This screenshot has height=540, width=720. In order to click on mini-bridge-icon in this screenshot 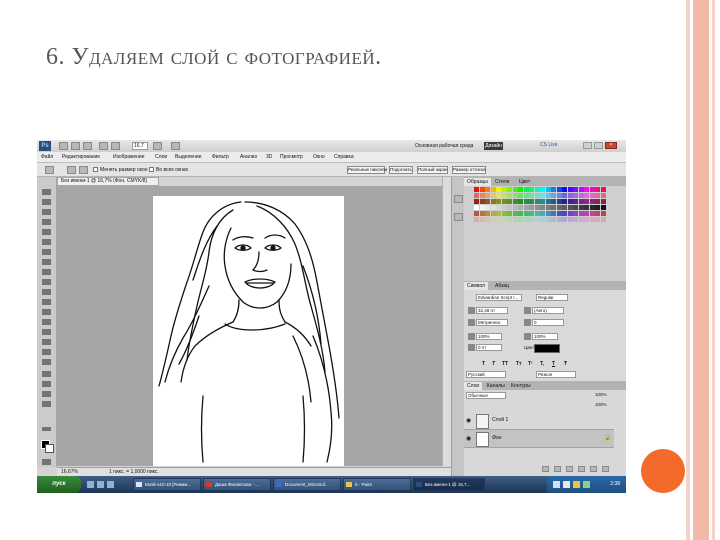, I will do `click(75, 146)`.